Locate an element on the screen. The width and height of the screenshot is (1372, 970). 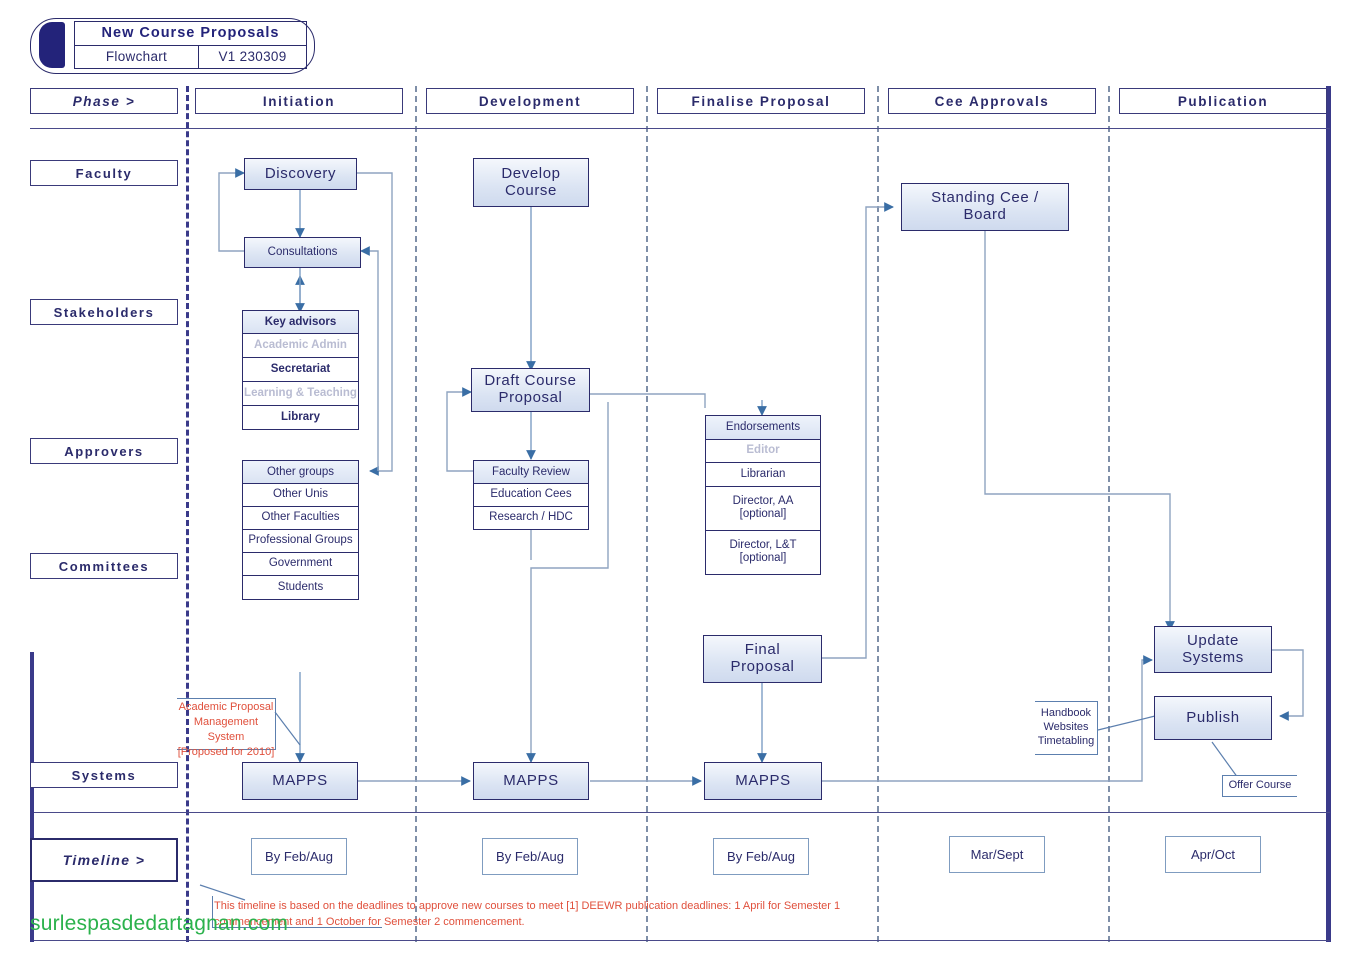
header-rule is located at coordinates (680, 128).